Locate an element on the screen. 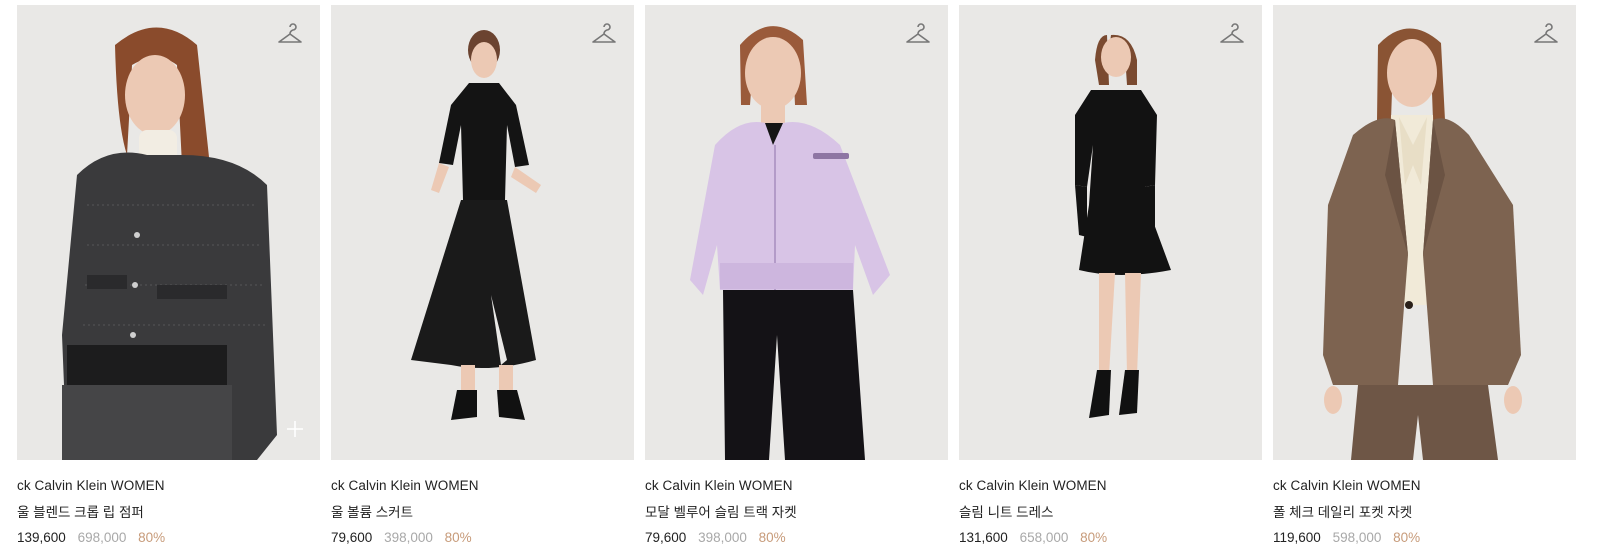 This screenshot has height=554, width=1622. sale-price: 131,600 is located at coordinates (983, 537).